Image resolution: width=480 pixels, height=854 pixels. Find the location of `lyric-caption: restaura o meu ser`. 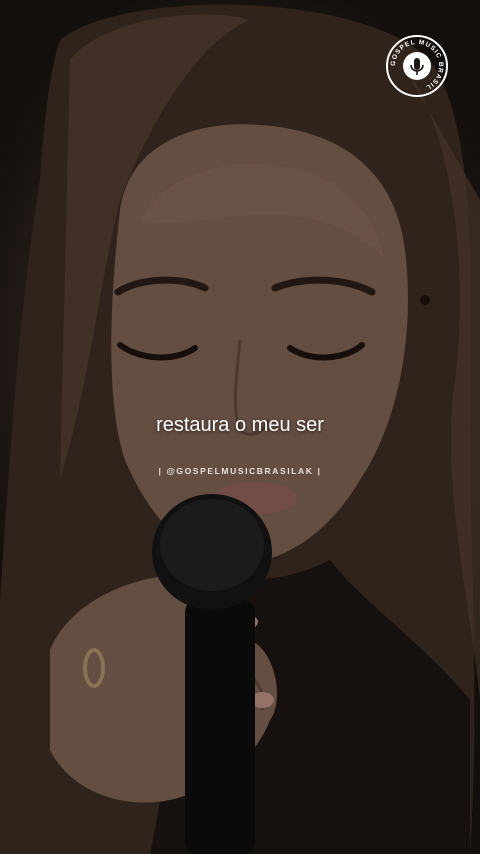

lyric-caption: restaura o meu ser is located at coordinates (240, 425).